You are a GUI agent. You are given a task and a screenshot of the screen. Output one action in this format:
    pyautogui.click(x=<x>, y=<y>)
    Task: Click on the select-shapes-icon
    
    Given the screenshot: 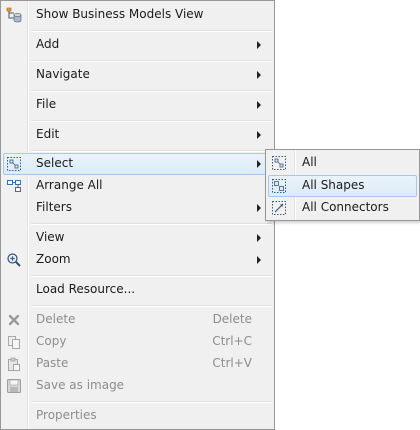 What is the action you would take?
    pyautogui.click(x=279, y=186)
    